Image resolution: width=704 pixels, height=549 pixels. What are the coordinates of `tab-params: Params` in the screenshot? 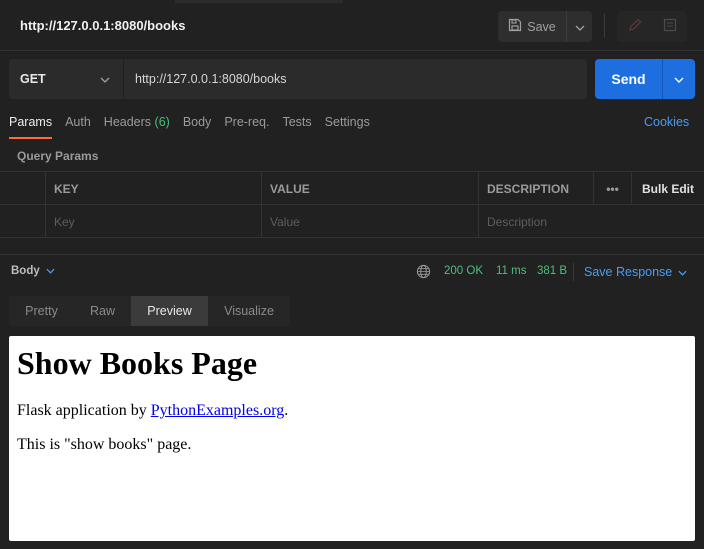 It's located at (31, 127).